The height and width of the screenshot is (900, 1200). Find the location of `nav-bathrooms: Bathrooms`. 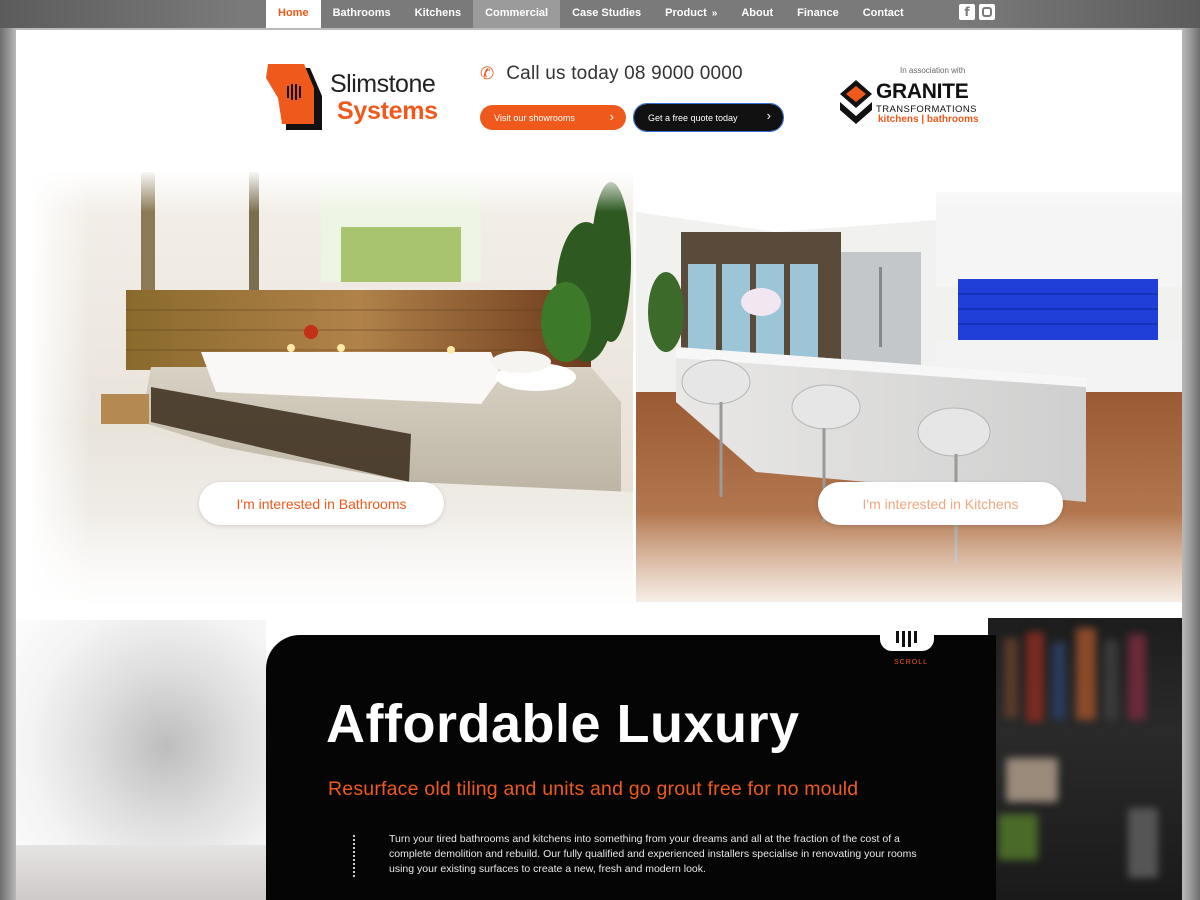

nav-bathrooms: Bathrooms is located at coordinates (362, 14).